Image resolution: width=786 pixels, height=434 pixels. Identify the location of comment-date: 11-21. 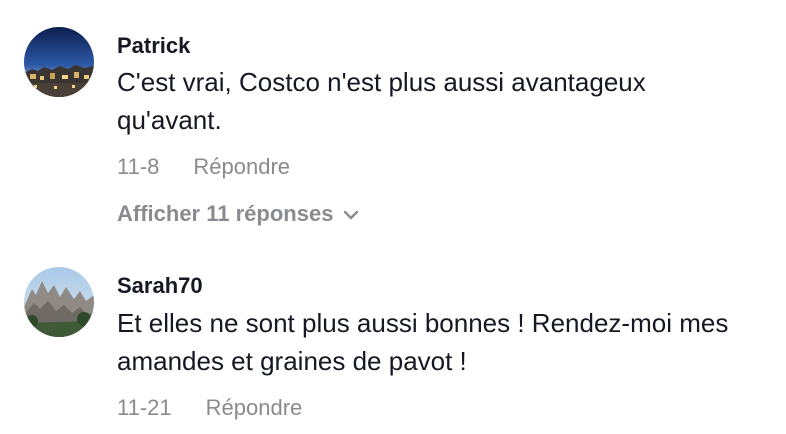
(144, 407).